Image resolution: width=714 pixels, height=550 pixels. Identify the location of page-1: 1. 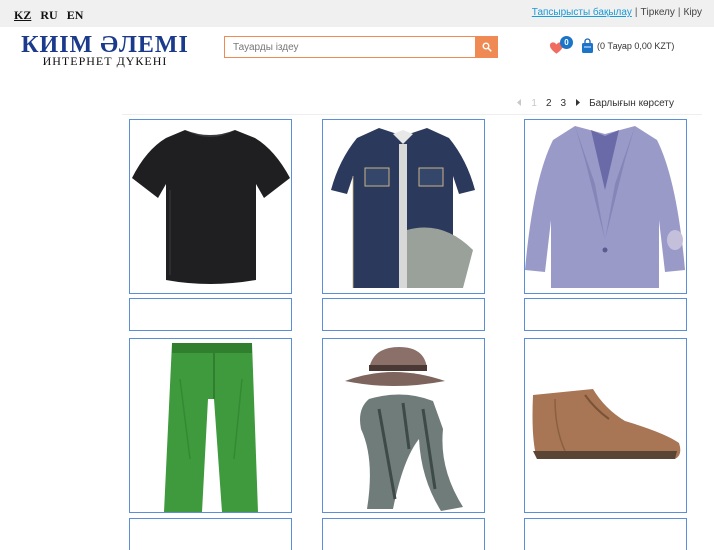
(534, 103).